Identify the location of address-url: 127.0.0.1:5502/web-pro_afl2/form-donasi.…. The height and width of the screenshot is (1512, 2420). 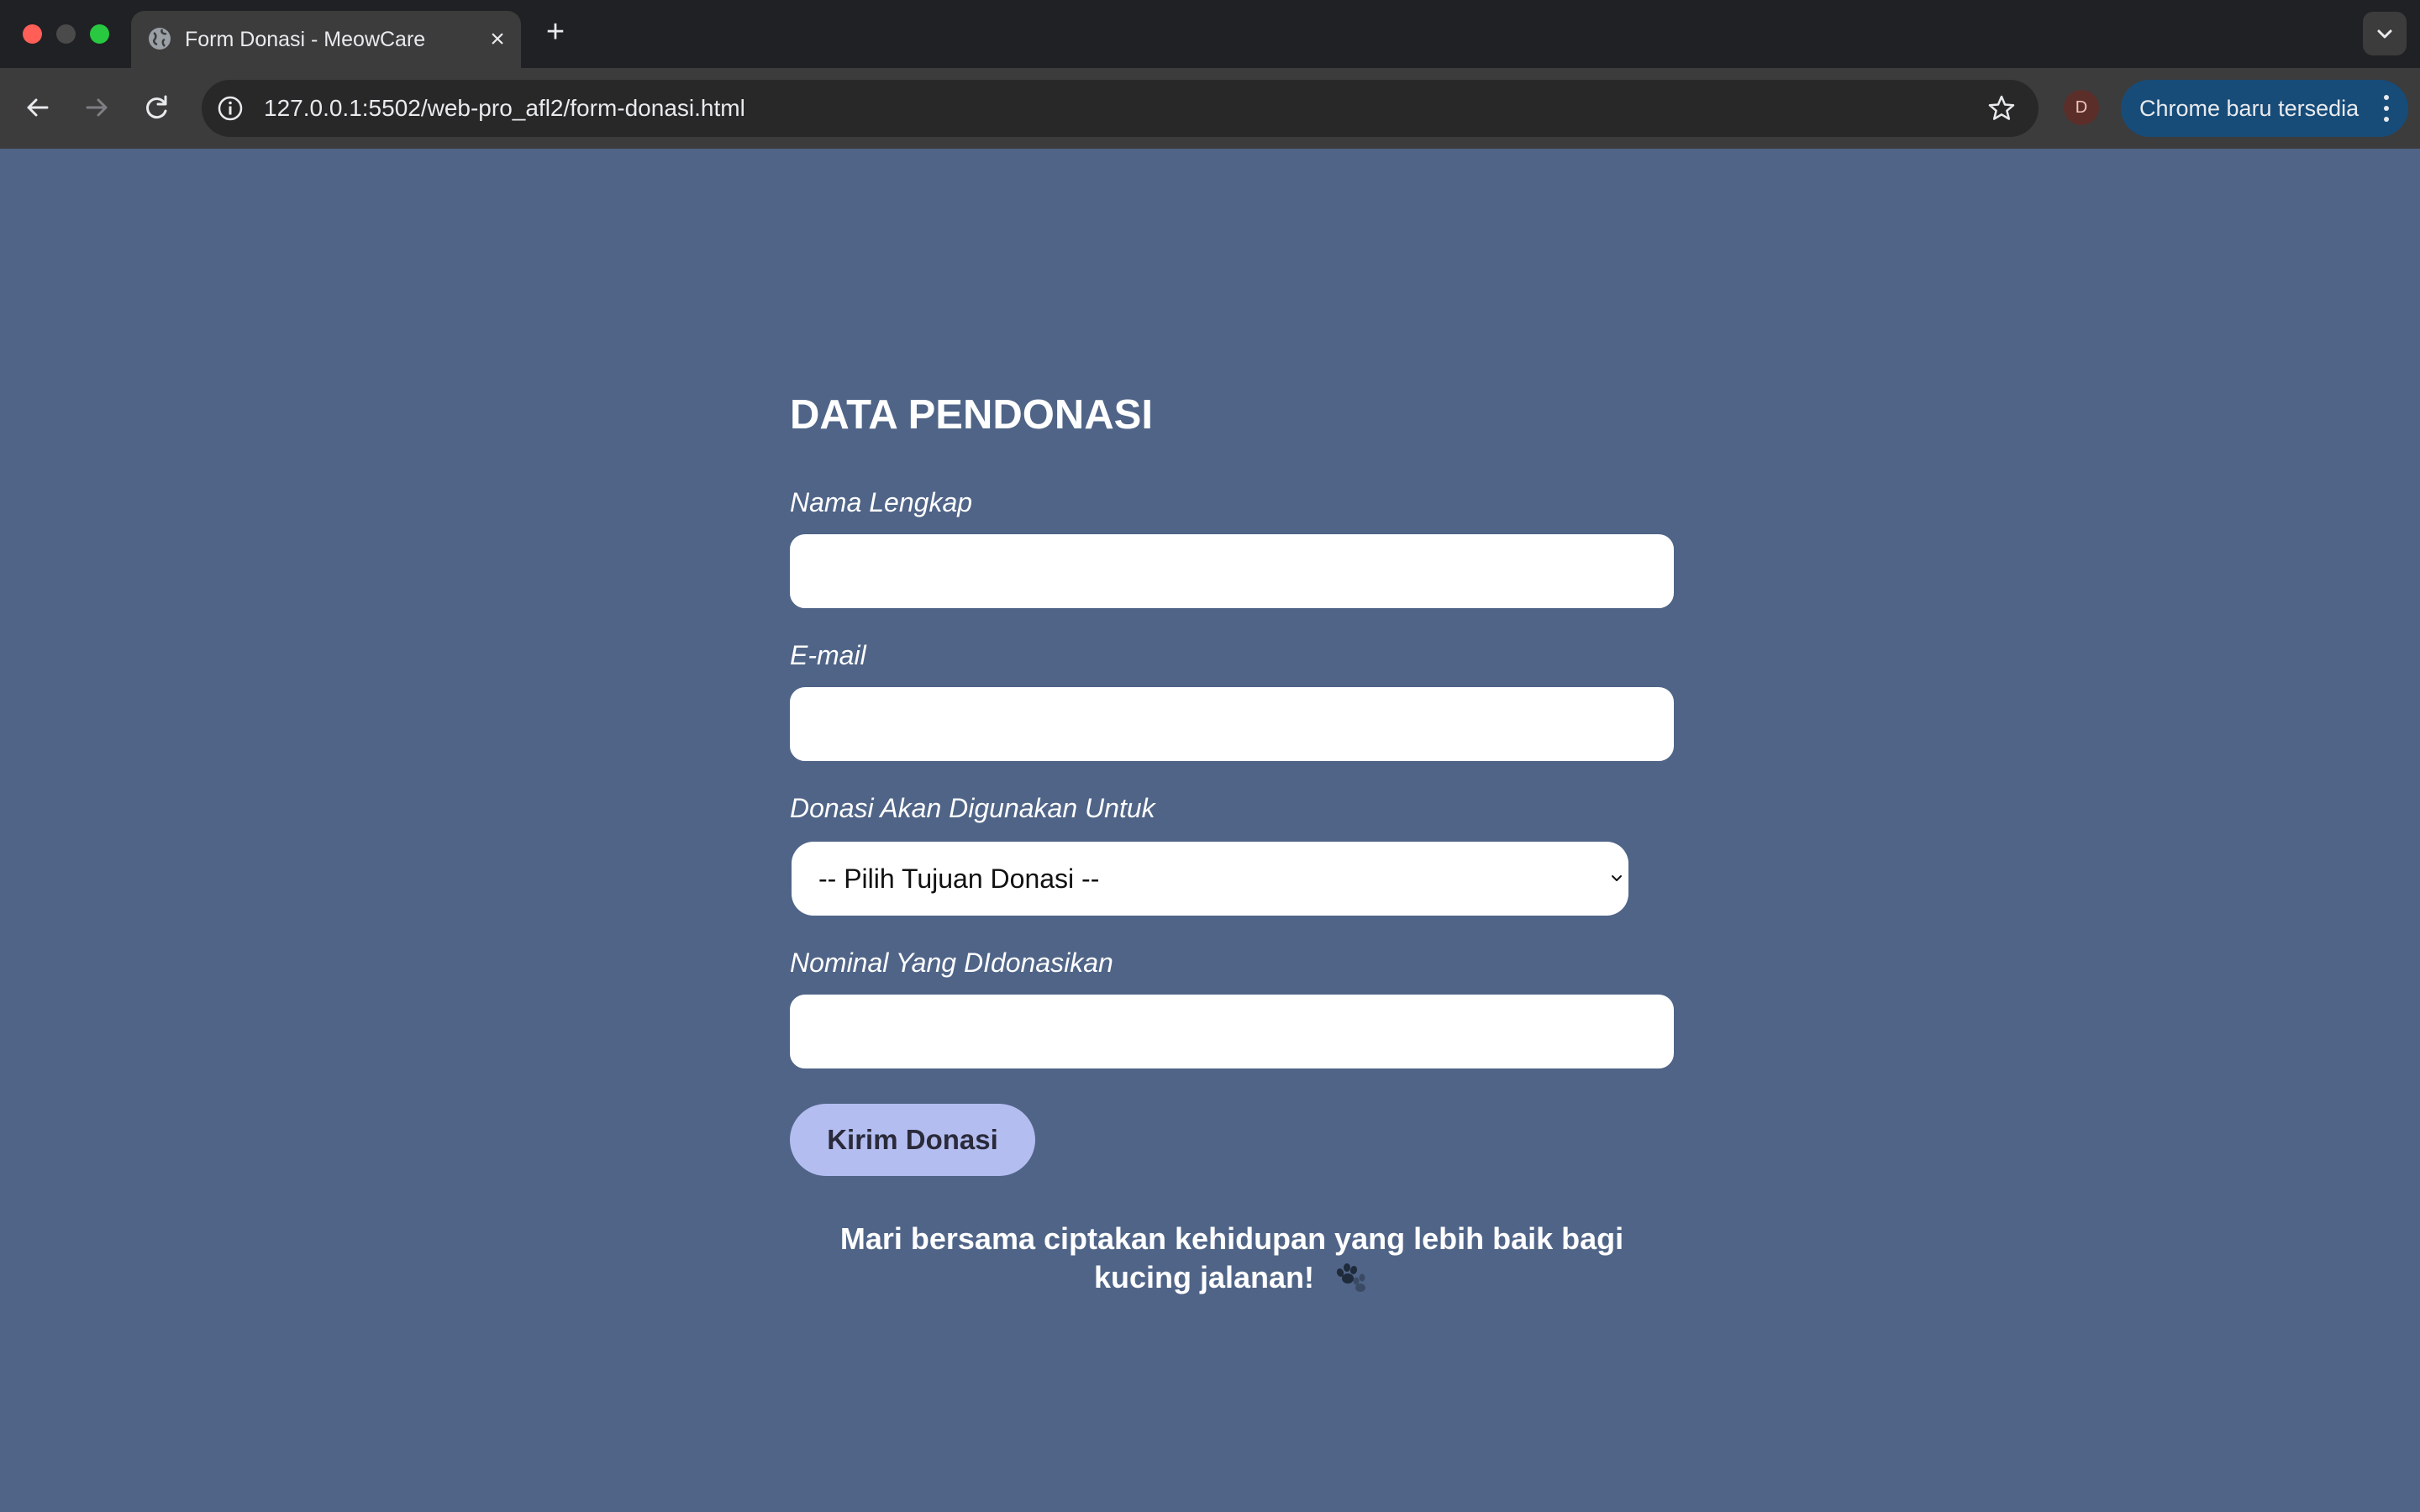
(505, 108).